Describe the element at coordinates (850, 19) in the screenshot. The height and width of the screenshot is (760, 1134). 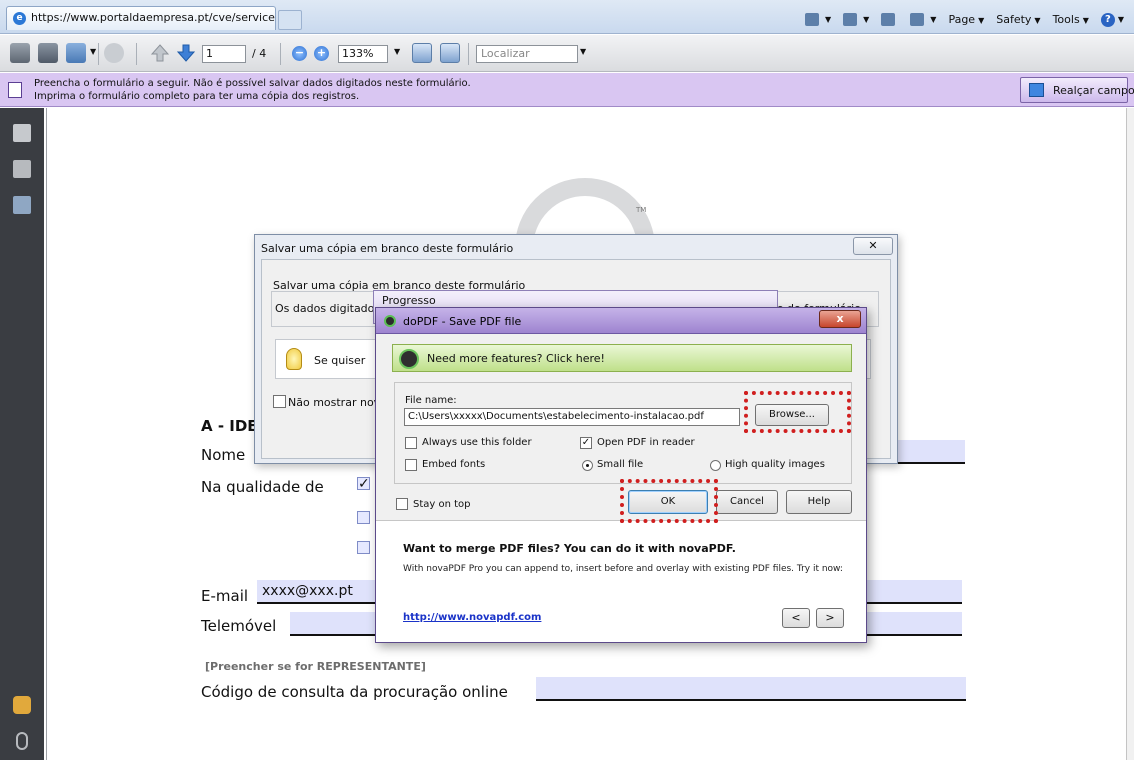
I see `feeds-icon` at that location.